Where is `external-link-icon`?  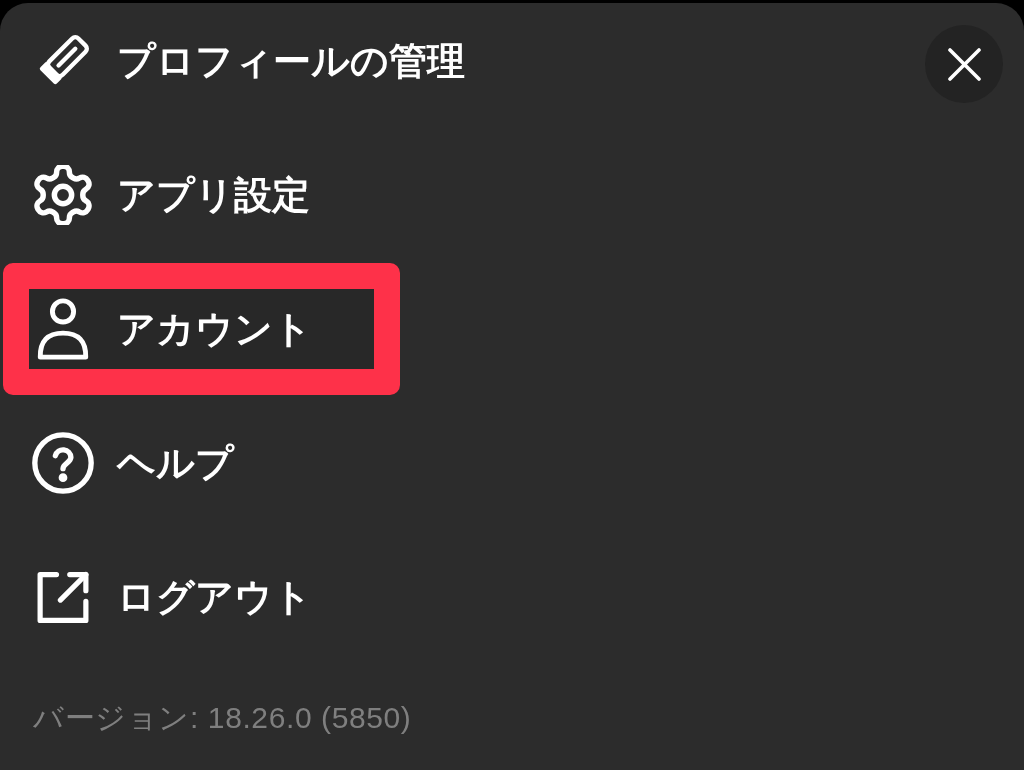
external-link-icon is located at coordinates (63, 597).